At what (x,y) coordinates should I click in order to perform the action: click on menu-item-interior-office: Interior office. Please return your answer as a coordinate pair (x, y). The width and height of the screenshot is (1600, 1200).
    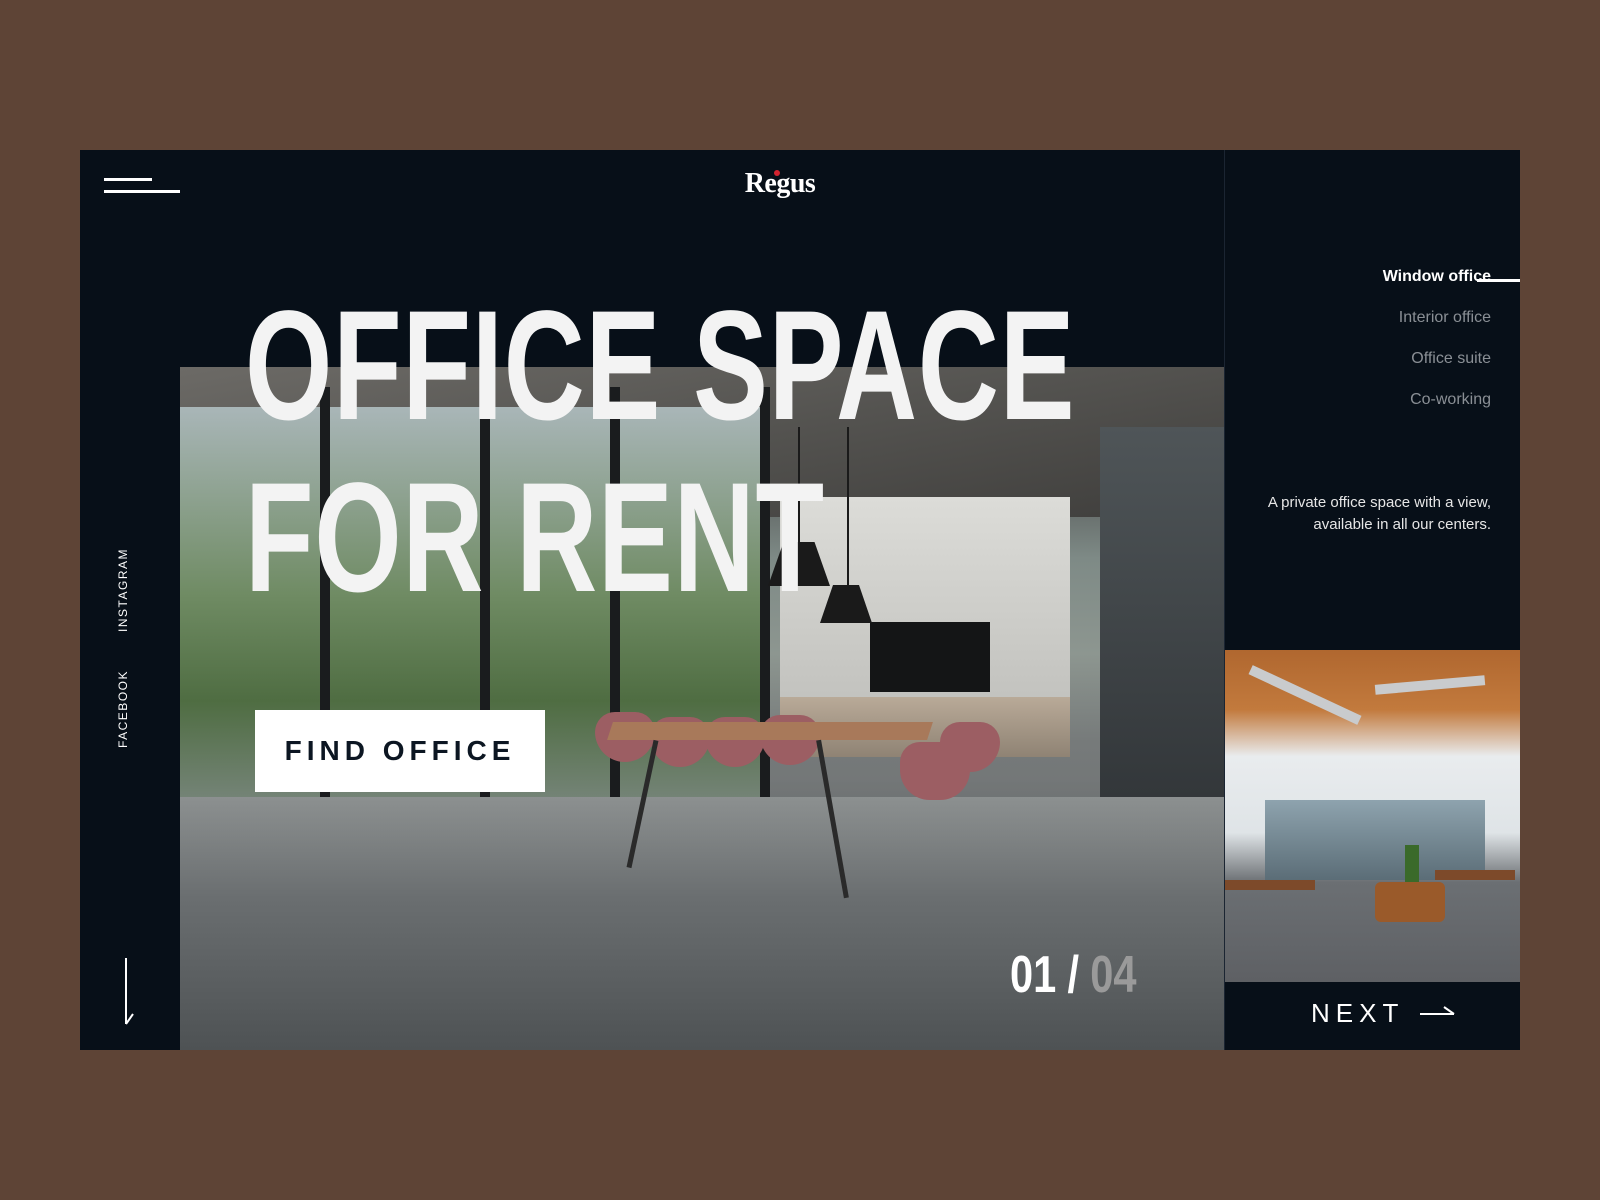
    Looking at the image, I should click on (1437, 318).